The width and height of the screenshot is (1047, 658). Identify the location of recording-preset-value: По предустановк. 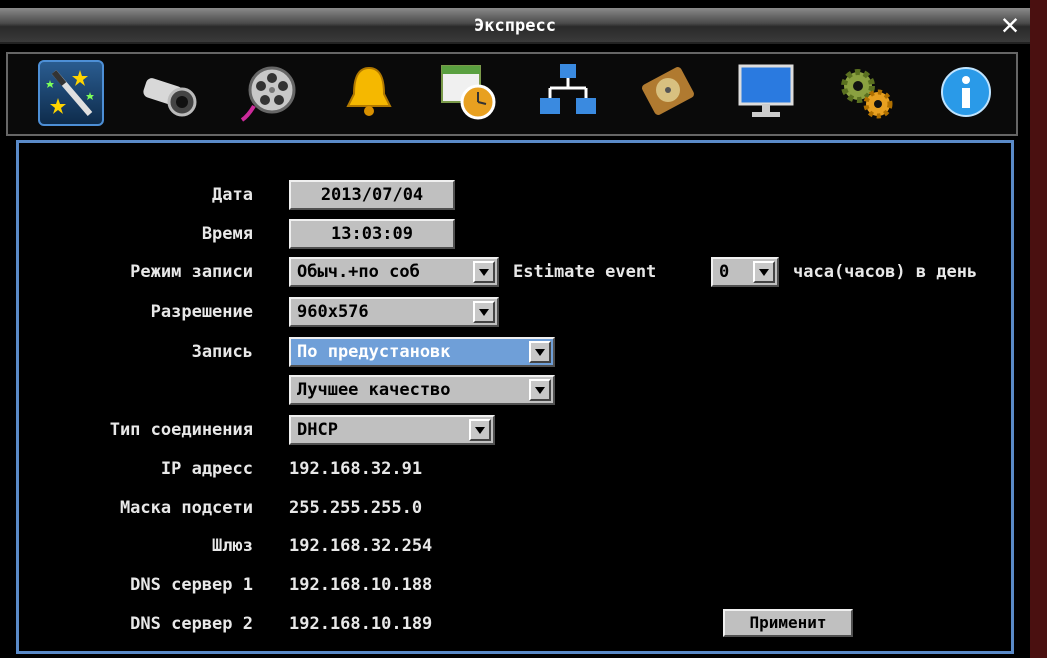
(374, 352).